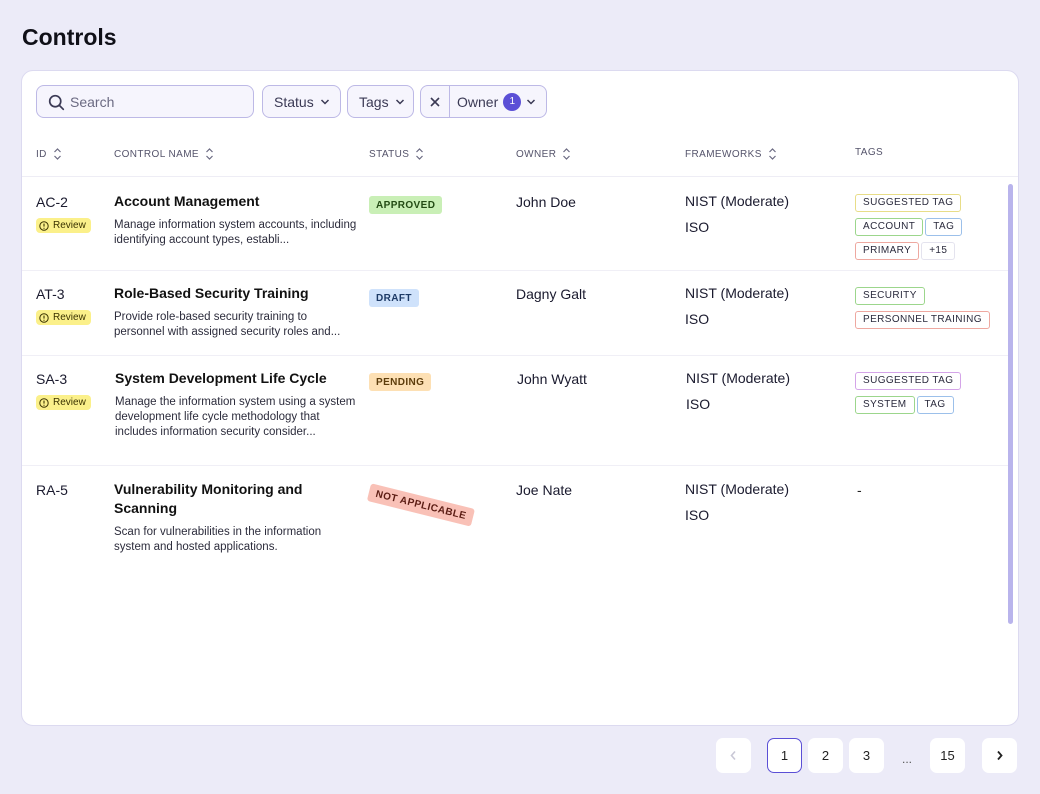 The image size is (1040, 794). I want to click on tags-filter-button: Tags, so click(380, 101).